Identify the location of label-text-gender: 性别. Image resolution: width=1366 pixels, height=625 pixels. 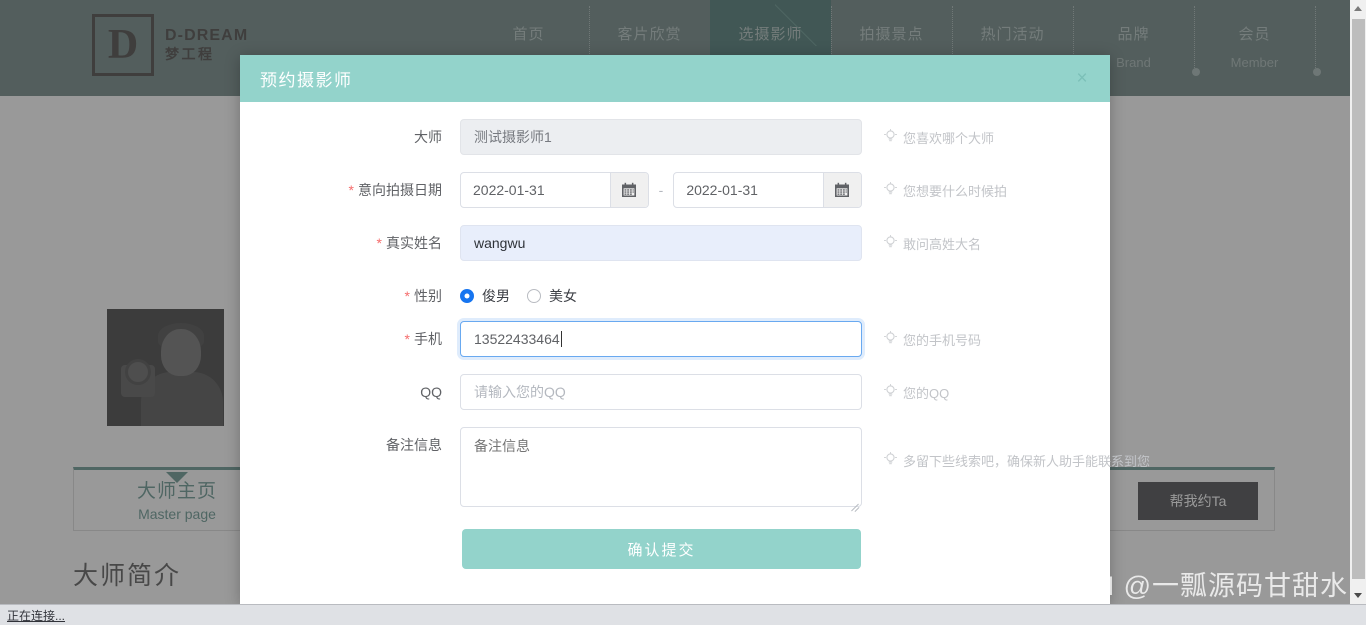
(428, 296).